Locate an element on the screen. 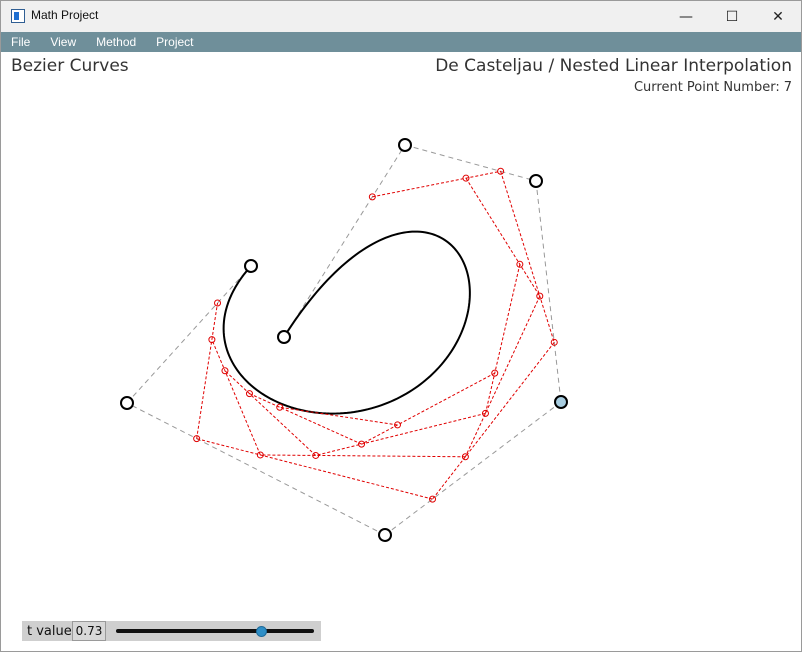  menu-file: File is located at coordinates (20, 42).